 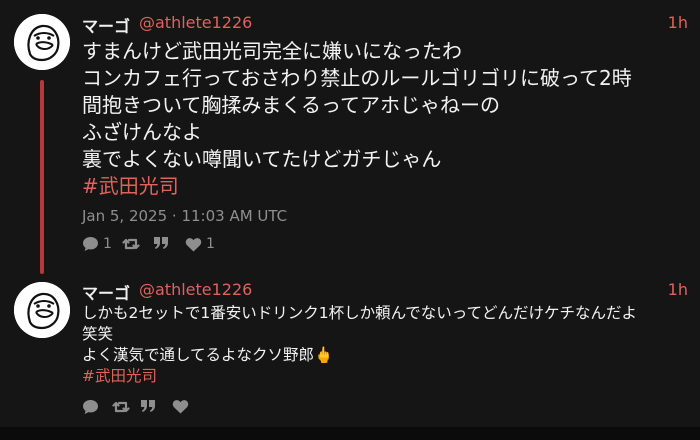 I want to click on body-line: しかも2セットで1番安いドリンク1杯しか頼んでないってどんだけケチなんだよ, so click(x=360, y=313).